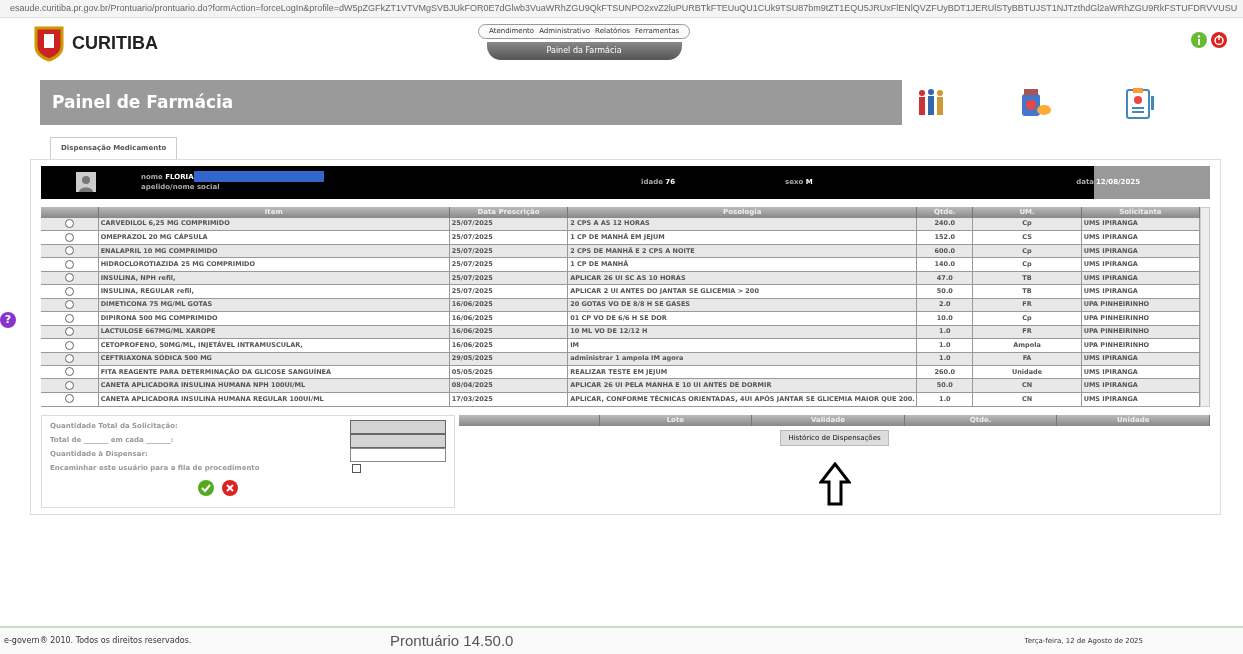 The image size is (1243, 654). I want to click on help-button: ?, so click(8, 320).